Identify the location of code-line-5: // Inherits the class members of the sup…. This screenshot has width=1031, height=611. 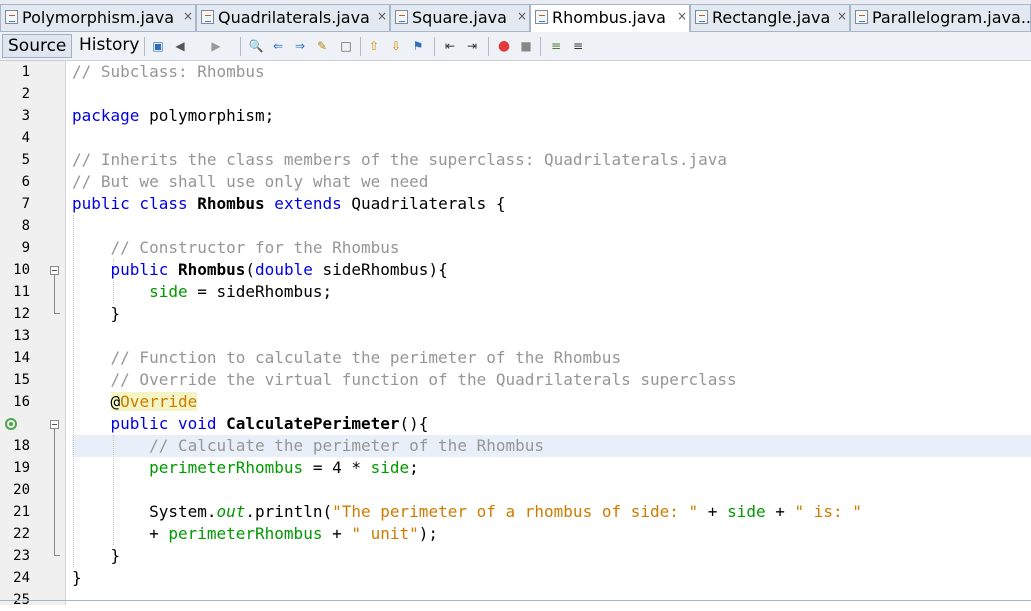
(399, 160).